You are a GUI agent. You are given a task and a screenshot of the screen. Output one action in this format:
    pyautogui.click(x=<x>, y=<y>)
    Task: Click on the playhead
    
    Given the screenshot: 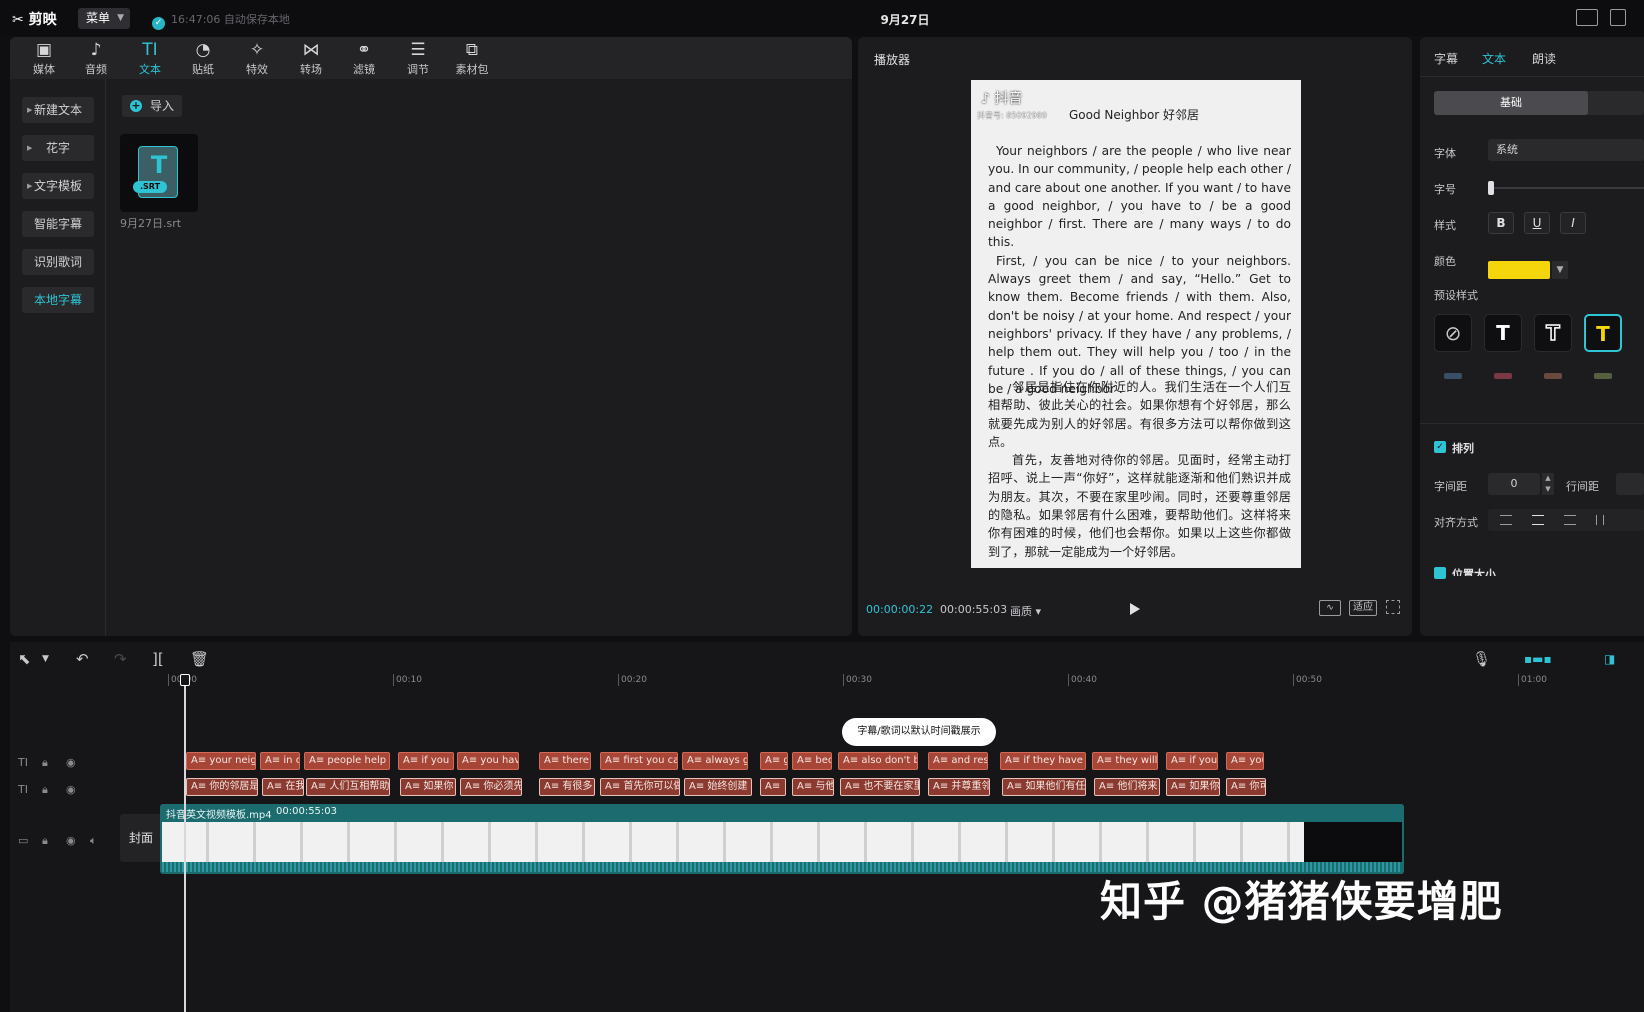 What is the action you would take?
    pyautogui.click(x=185, y=843)
    